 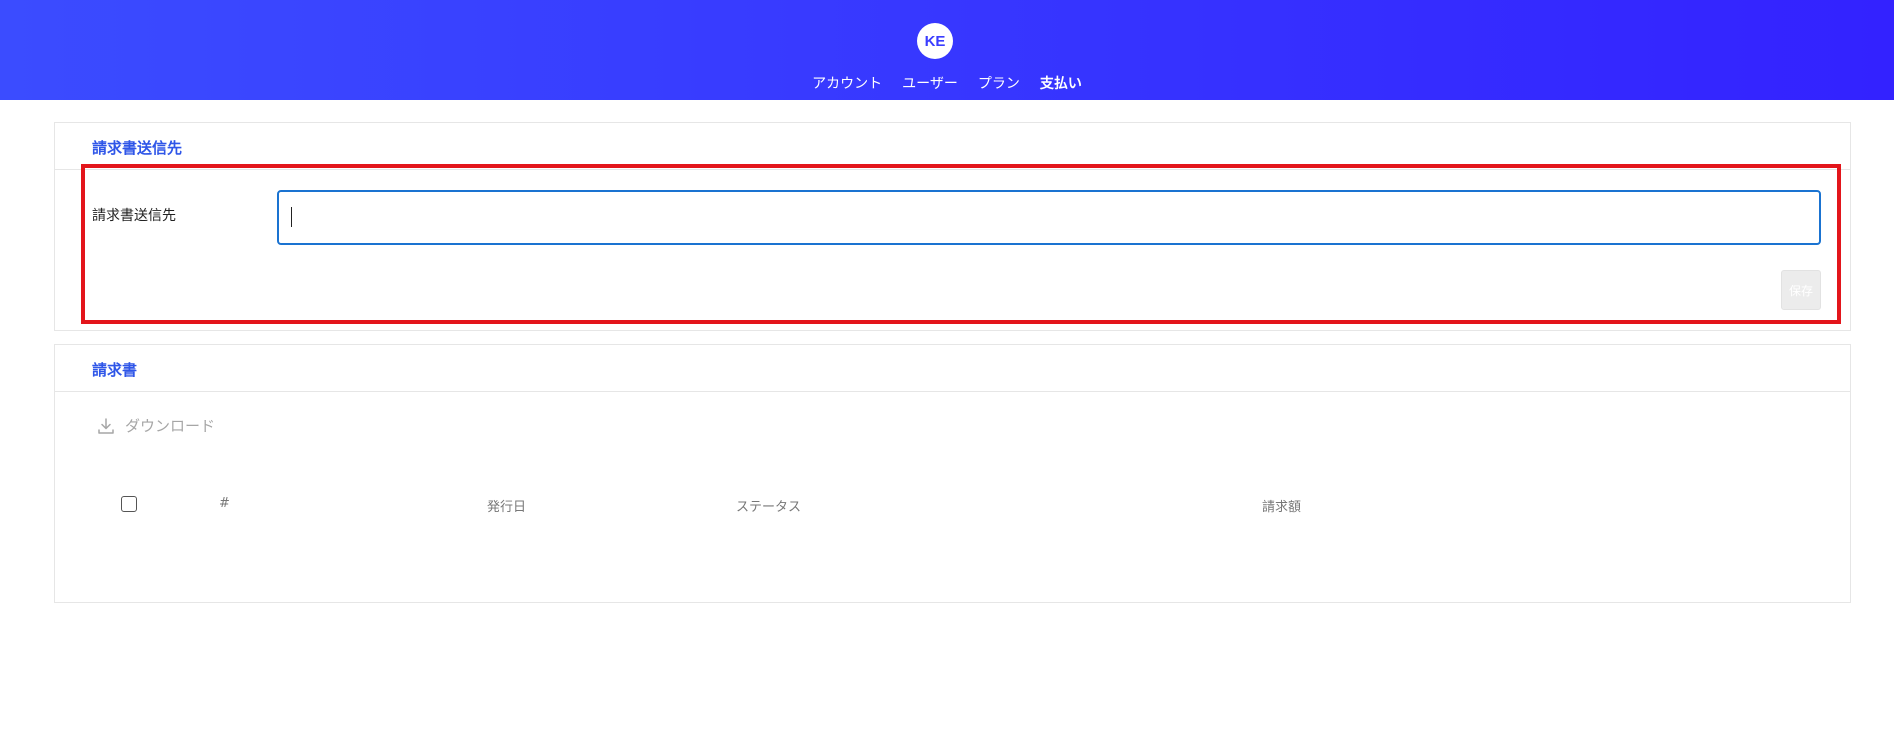 What do you see at coordinates (224, 503) in the screenshot?
I see `column-header-number: #` at bounding box center [224, 503].